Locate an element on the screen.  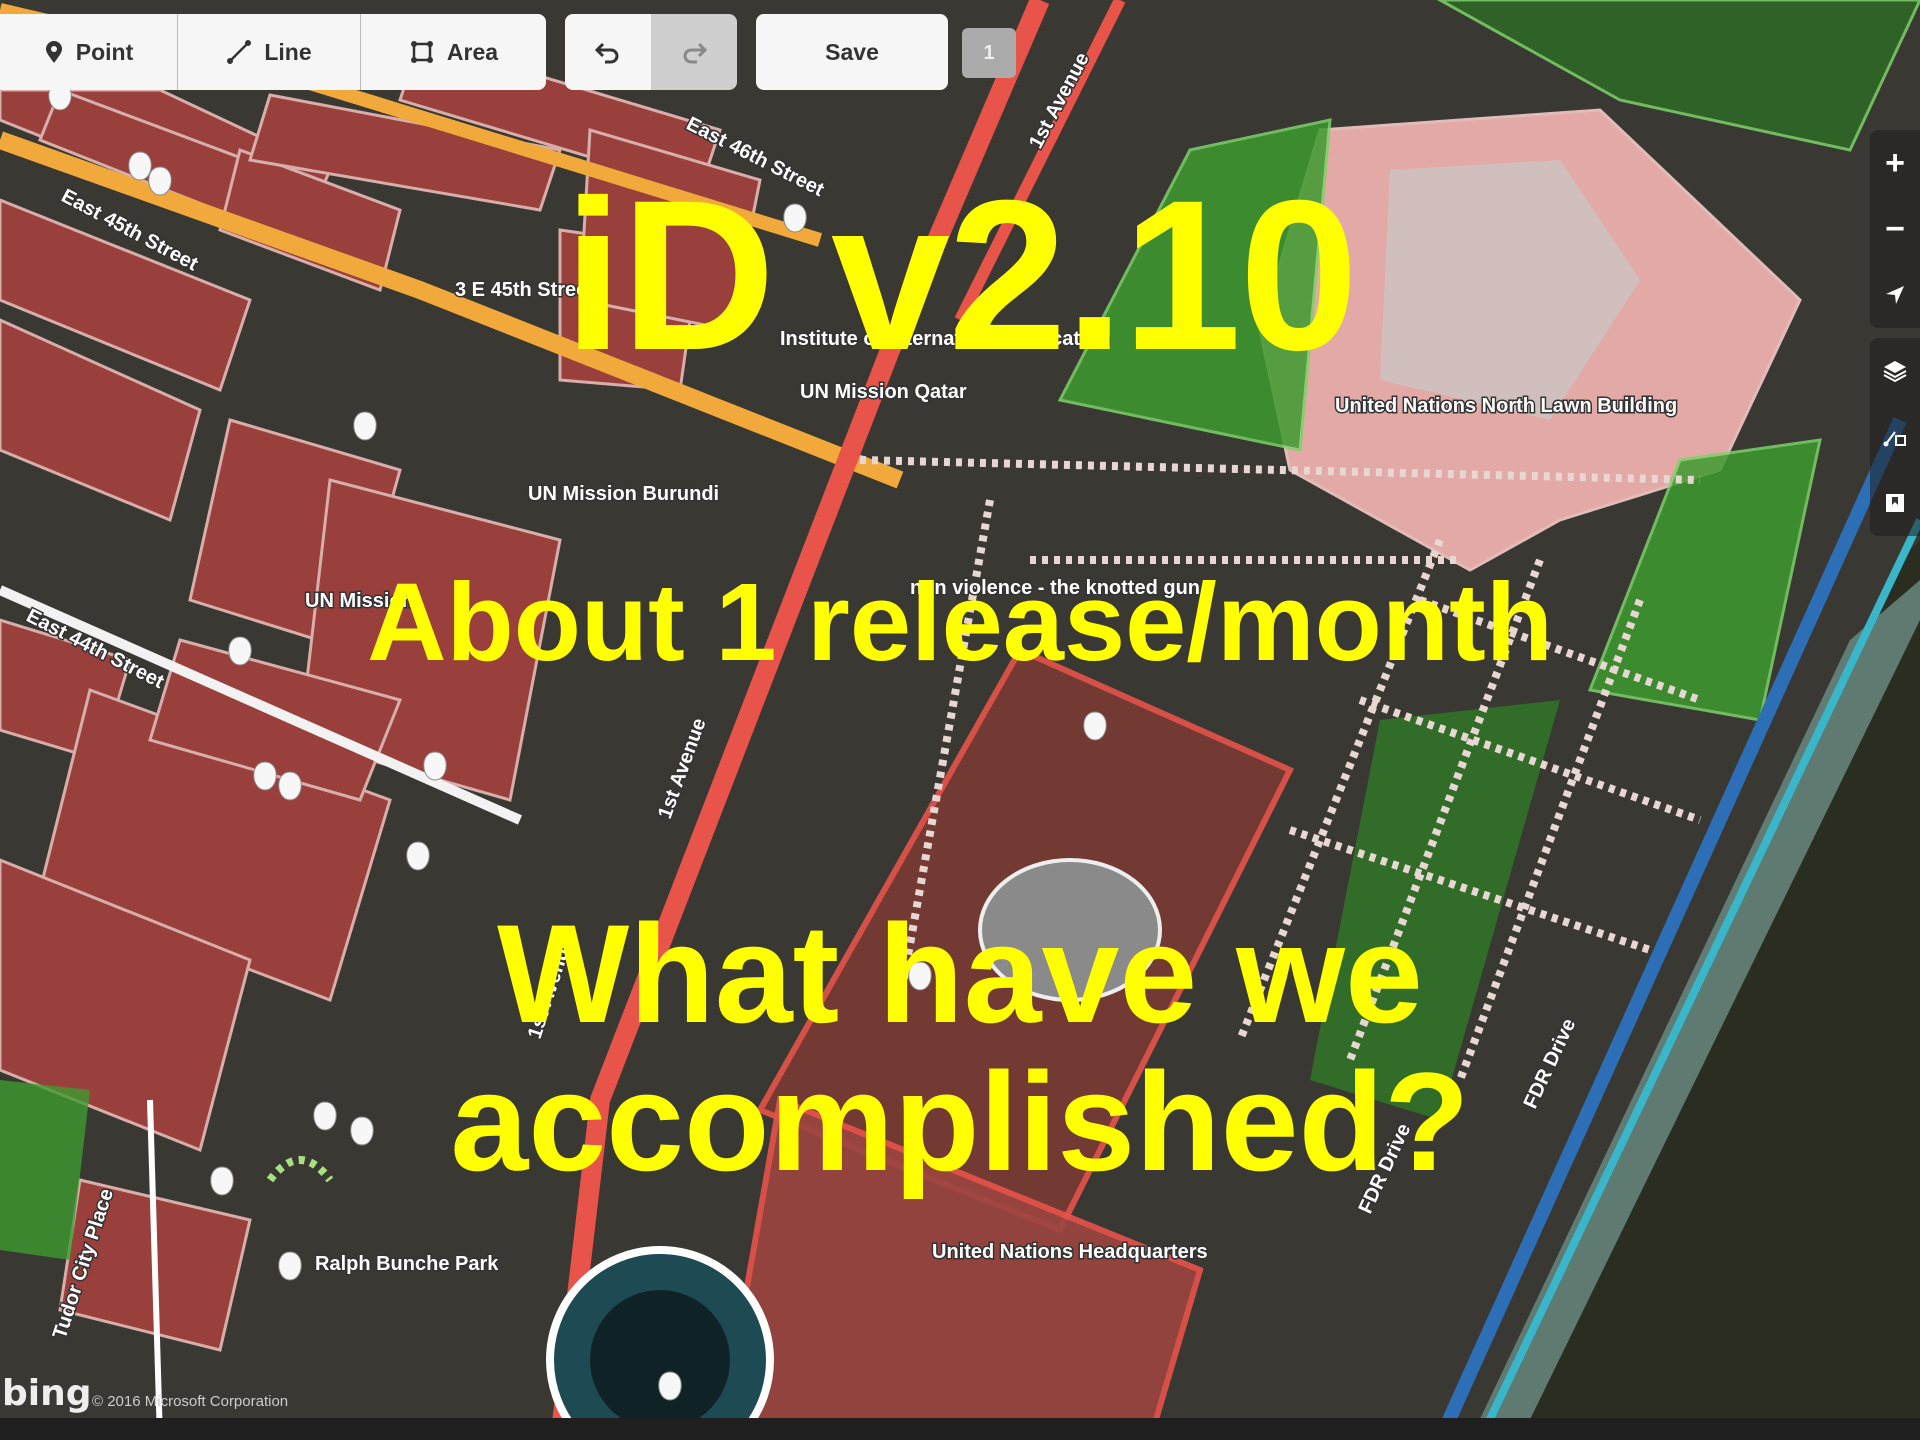
top-toolbar: Point Line Area Save 1 is located at coordinates (508, 52).